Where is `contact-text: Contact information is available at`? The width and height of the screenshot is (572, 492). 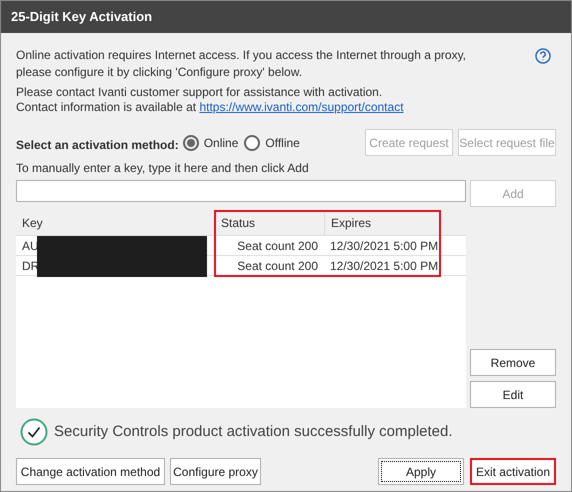 contact-text: Contact information is available at is located at coordinates (107, 107).